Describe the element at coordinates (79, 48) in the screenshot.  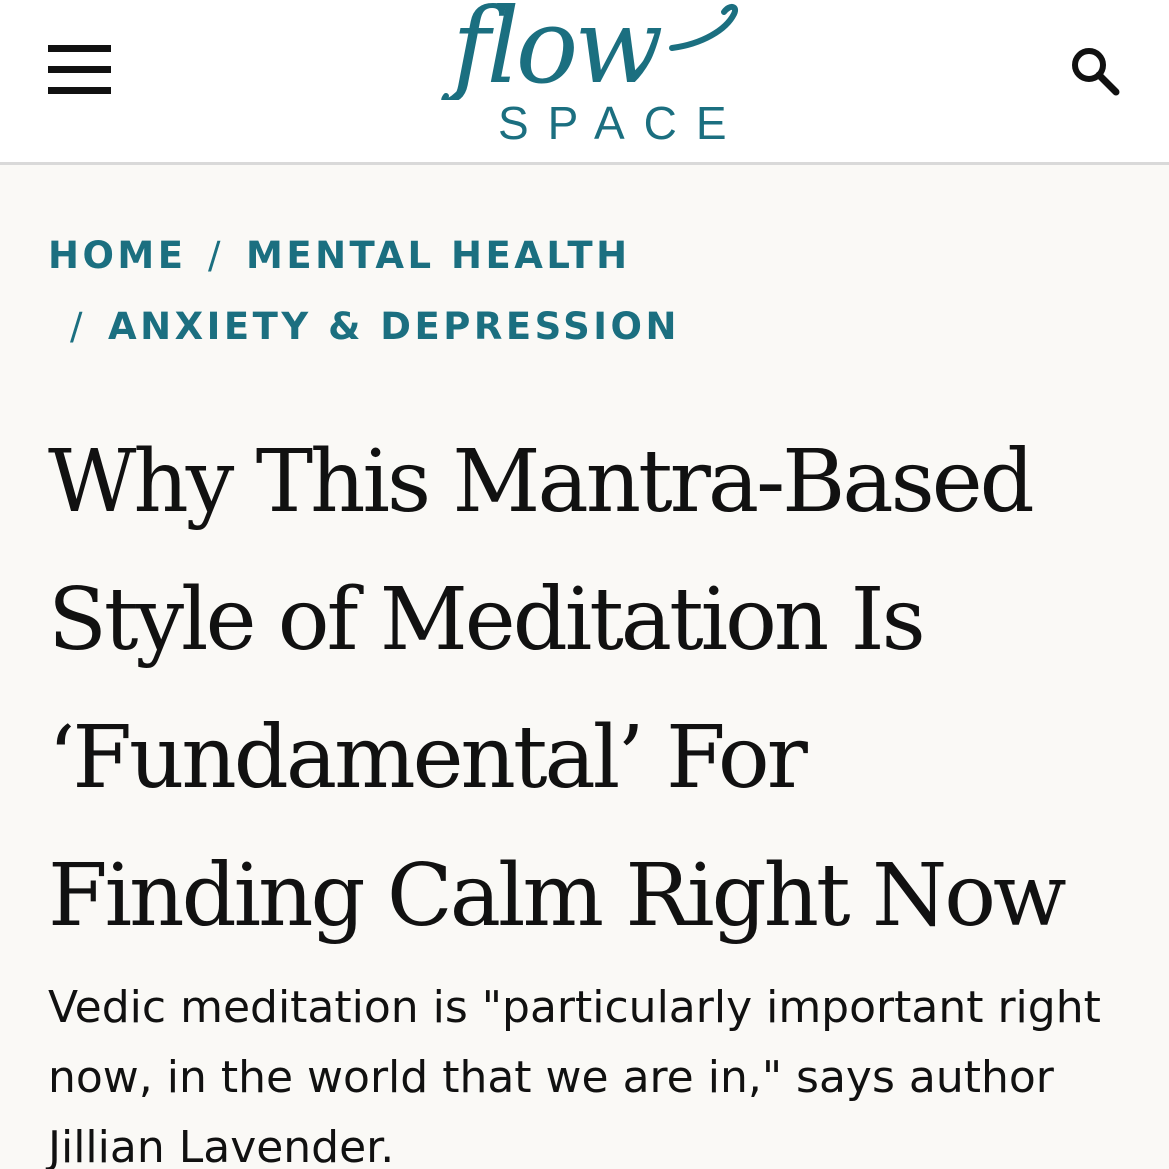
I see `menu-bar-top` at that location.